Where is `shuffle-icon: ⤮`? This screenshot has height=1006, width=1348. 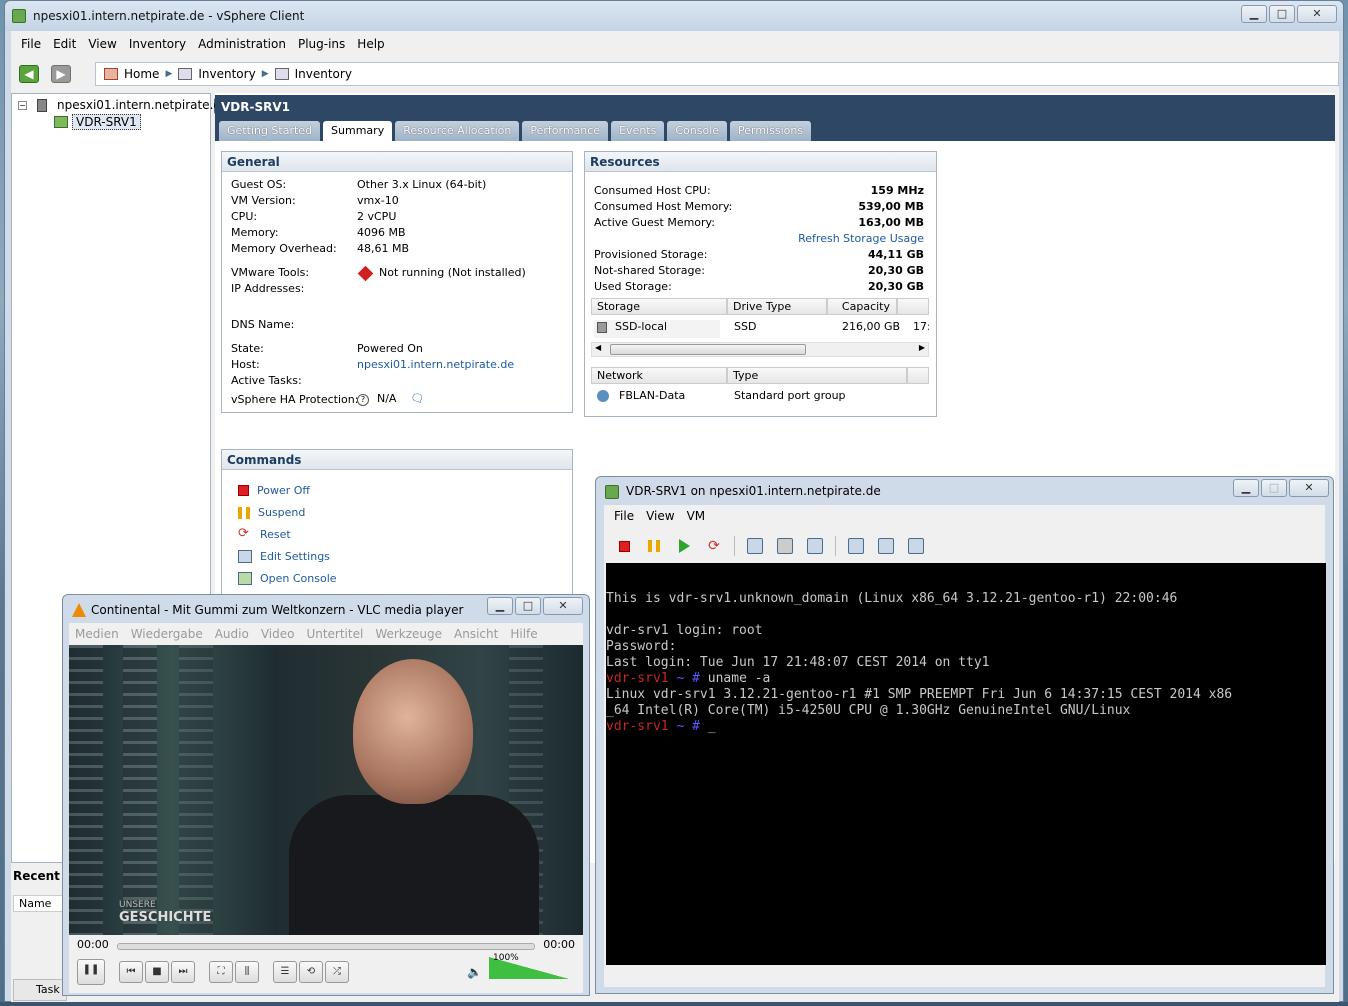 shuffle-icon: ⤮ is located at coordinates (337, 972).